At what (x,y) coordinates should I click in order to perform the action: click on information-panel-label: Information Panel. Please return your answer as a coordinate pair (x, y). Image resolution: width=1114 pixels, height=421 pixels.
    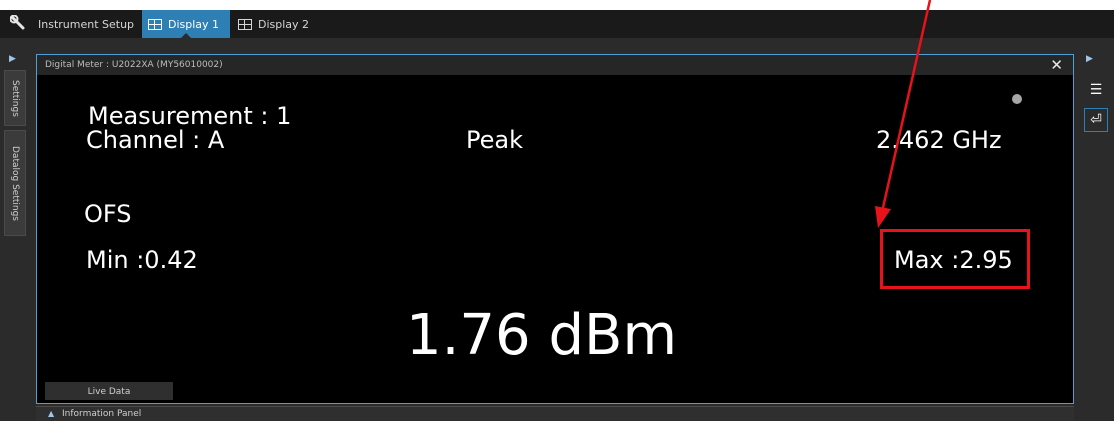
    Looking at the image, I should click on (102, 414).